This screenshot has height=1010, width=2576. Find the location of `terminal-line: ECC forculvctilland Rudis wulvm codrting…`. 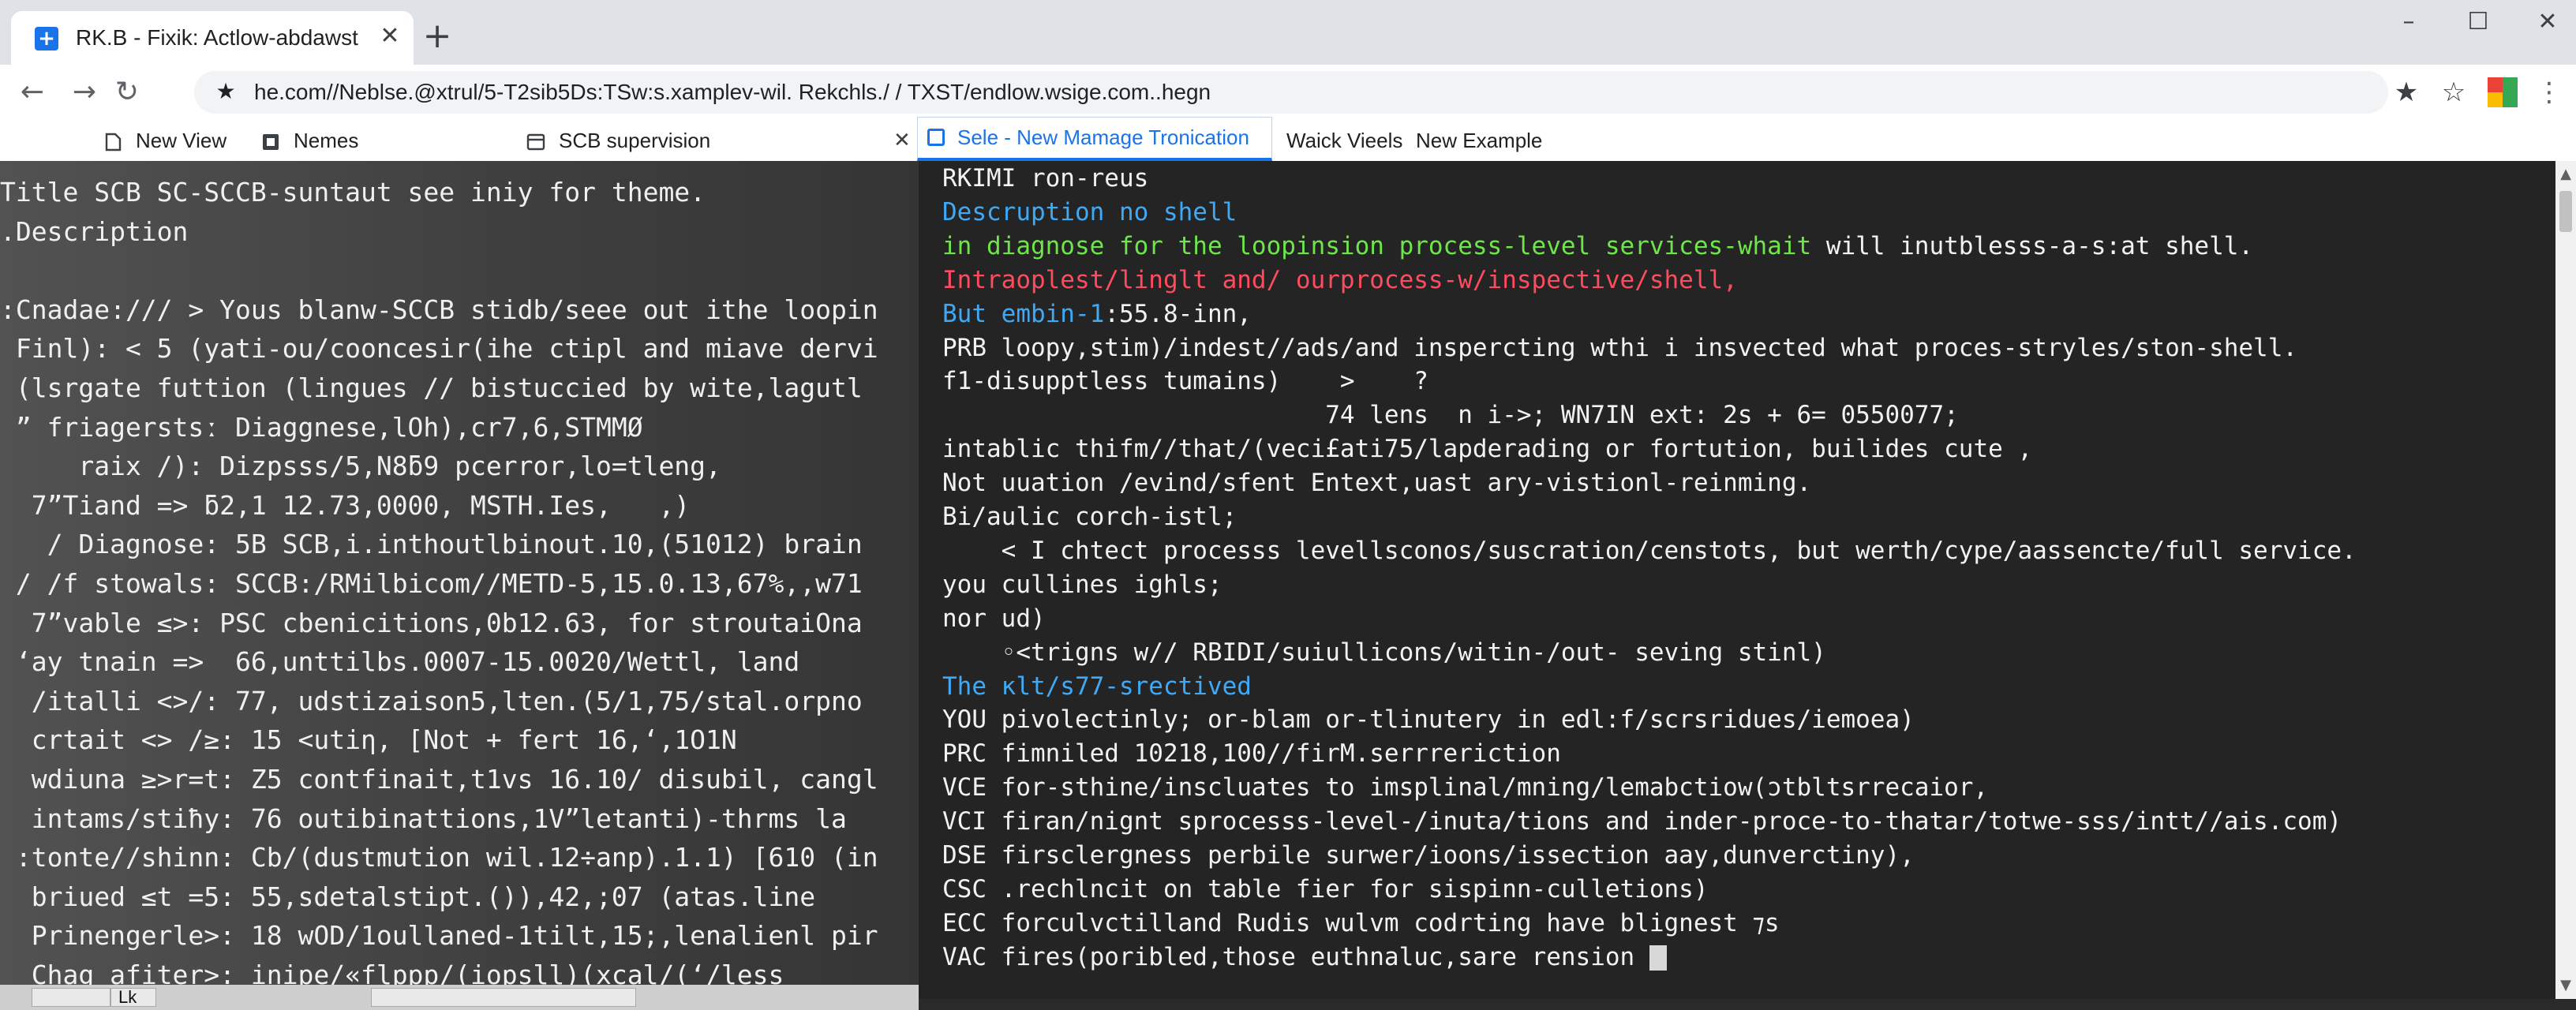

terminal-line: ECC forculvctilland Rudis wulvm codrting… is located at coordinates (1361, 923).